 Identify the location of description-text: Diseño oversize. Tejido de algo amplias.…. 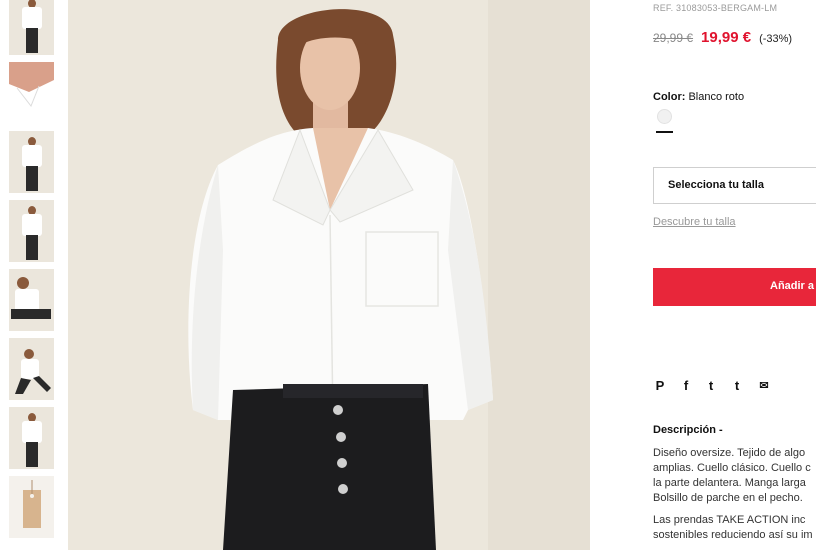
(734, 498).